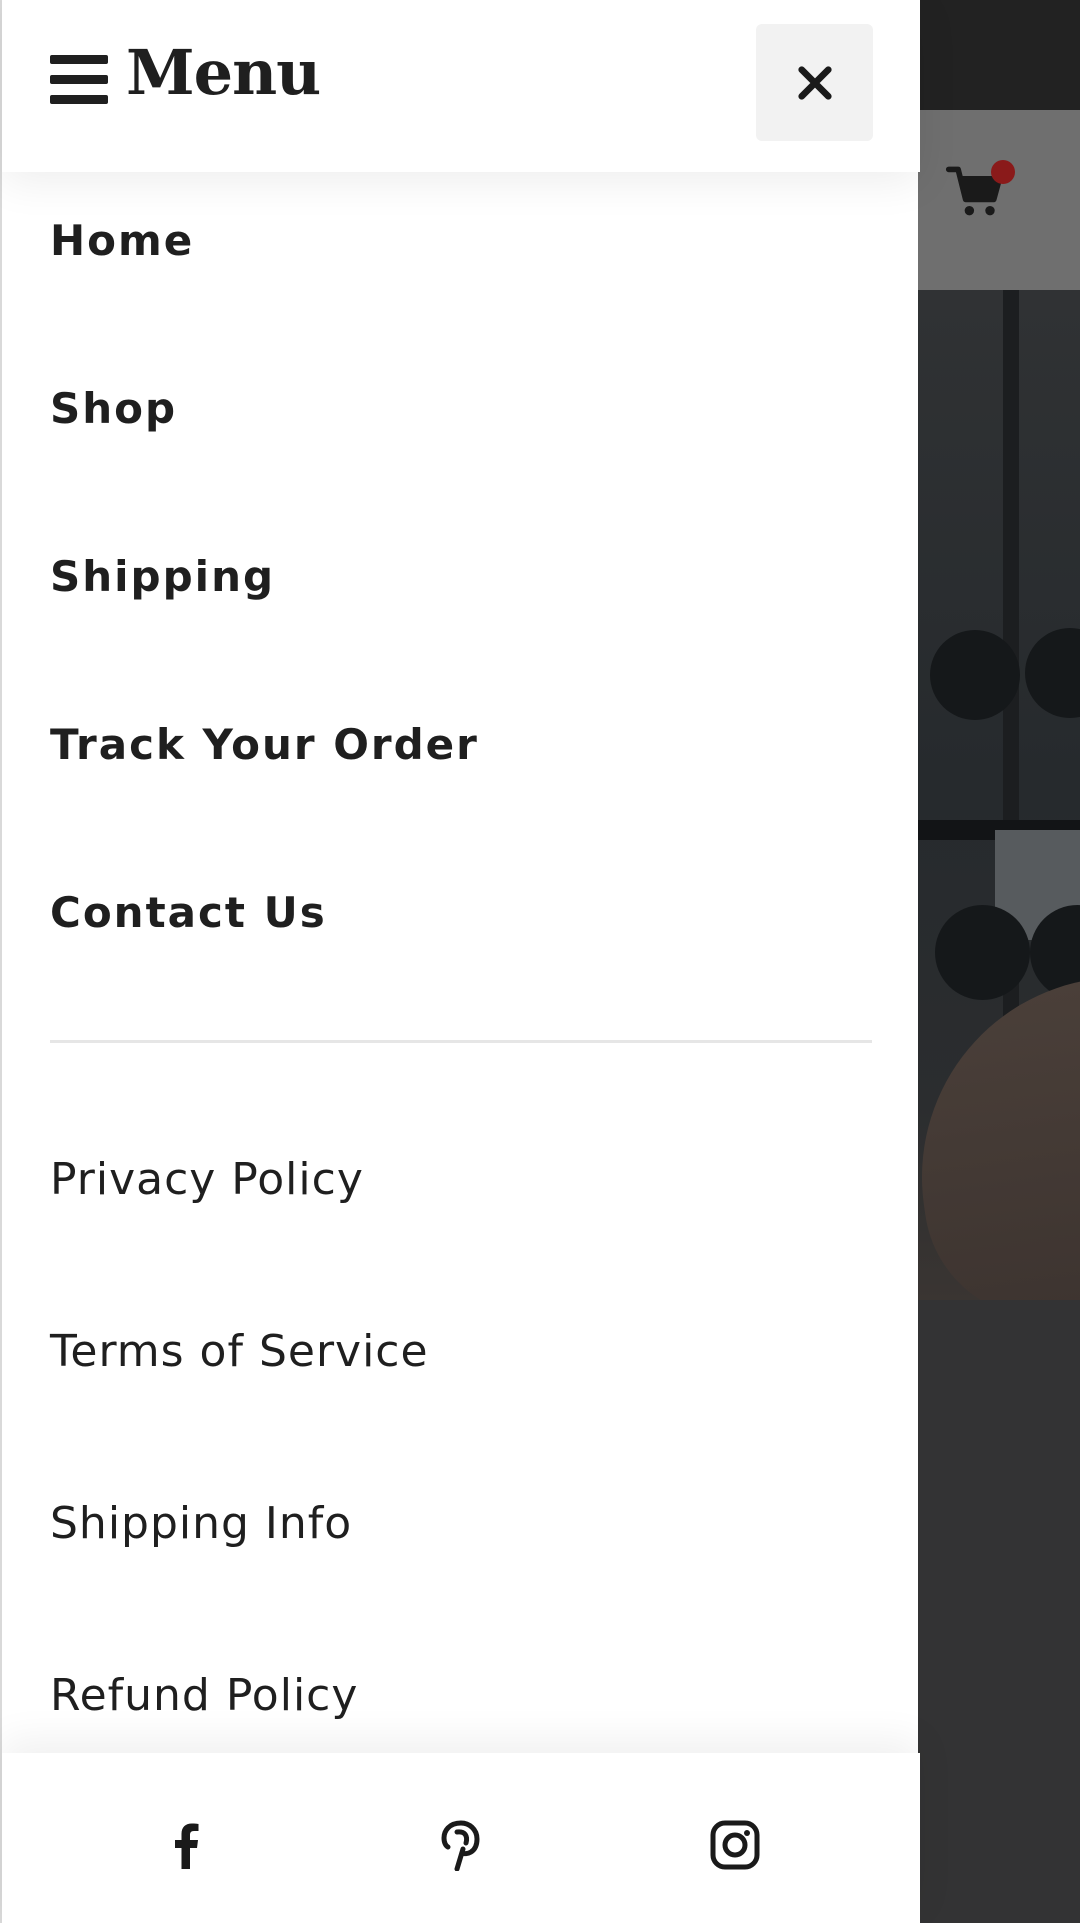  I want to click on close-icon, so click(814, 82).